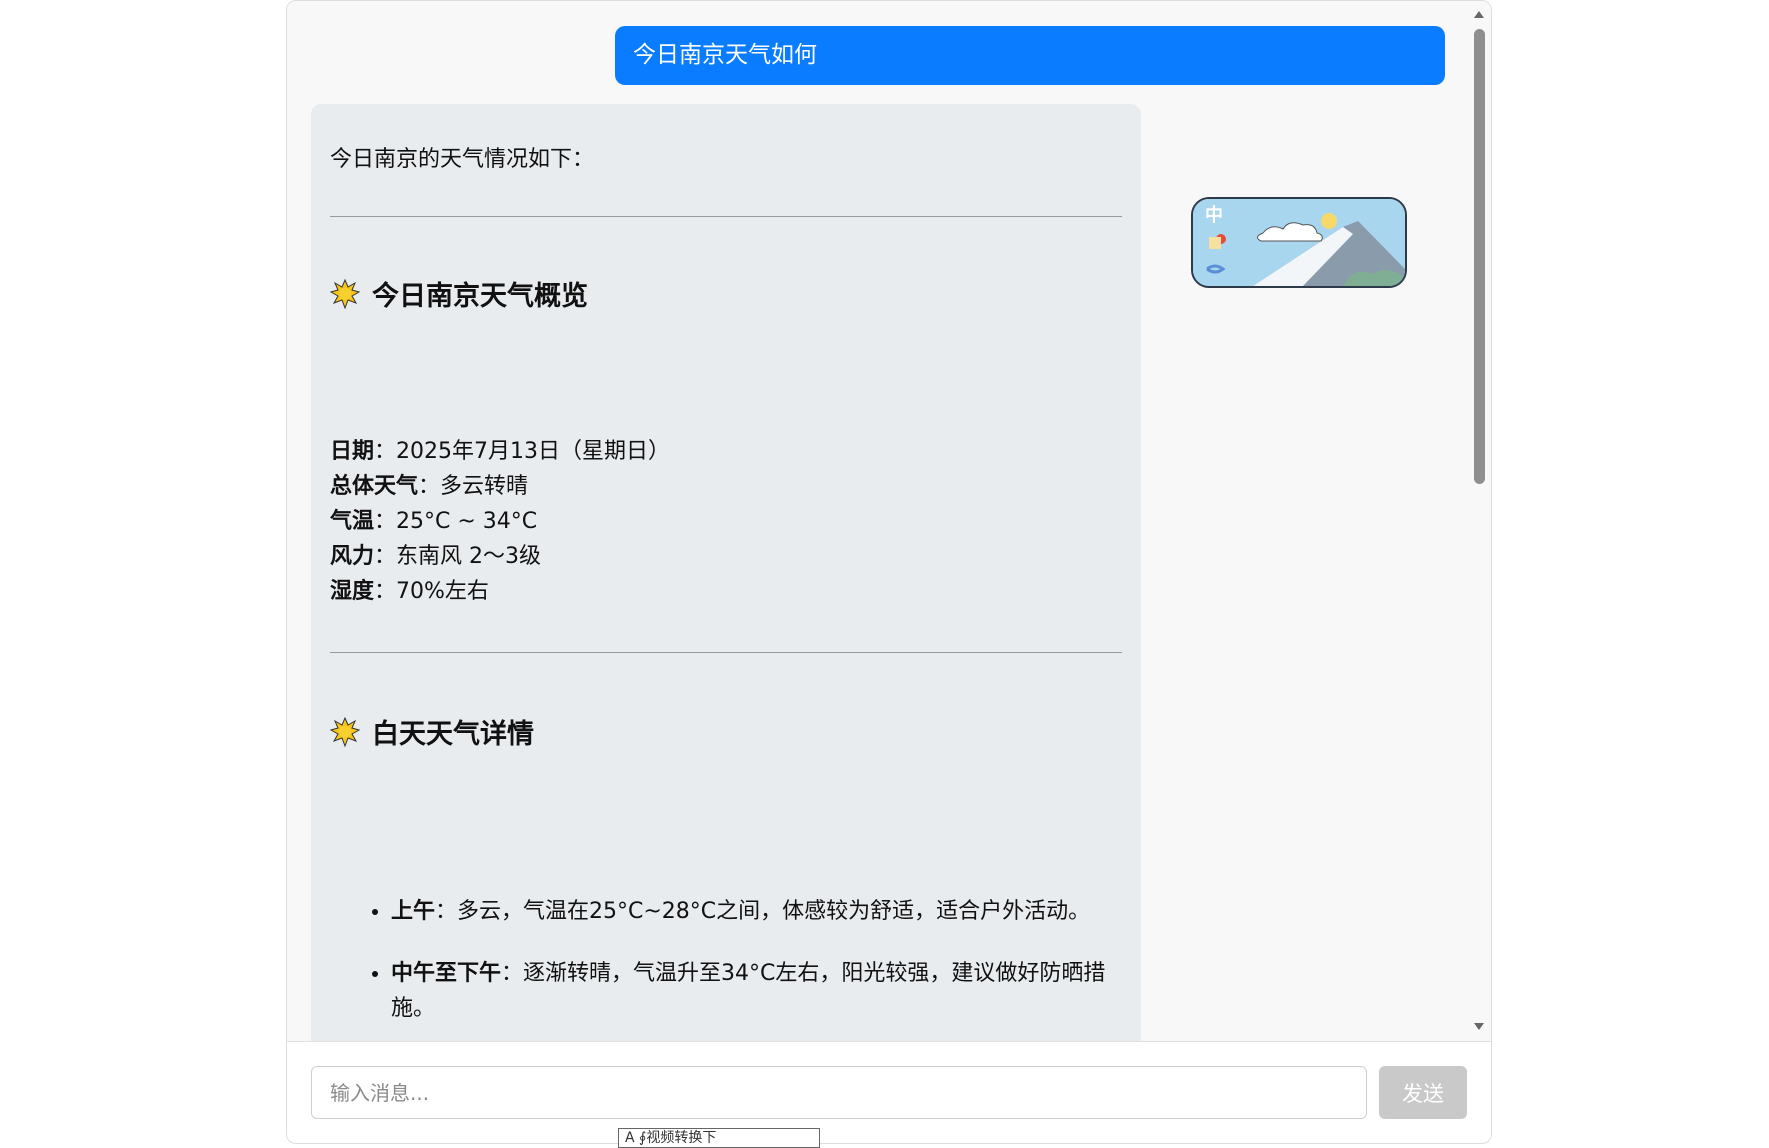 Image resolution: width=1769 pixels, height=1148 pixels. What do you see at coordinates (434, 521) in the screenshot?
I see `fact-temperature: 气温：25°C ~ 34°C` at bounding box center [434, 521].